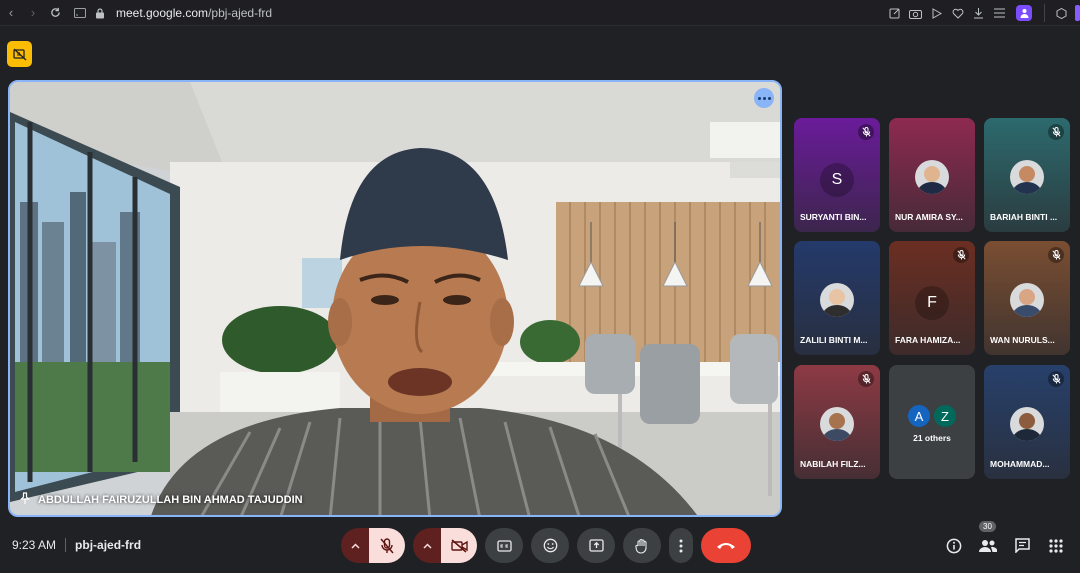 This screenshot has height=573, width=1080. What do you see at coordinates (1061, 13) in the screenshot?
I see `extensions-icon` at bounding box center [1061, 13].